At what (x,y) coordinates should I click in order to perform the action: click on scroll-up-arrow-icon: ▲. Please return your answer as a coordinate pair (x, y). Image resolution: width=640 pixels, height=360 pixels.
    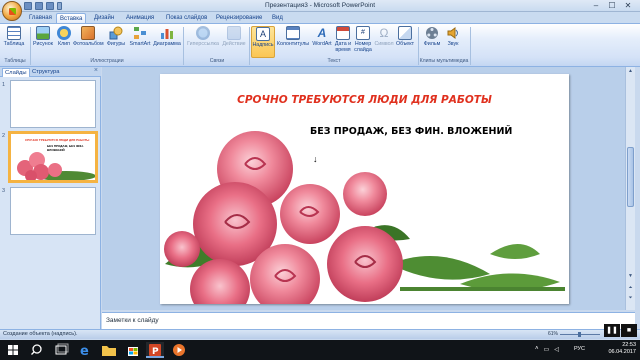
    Looking at the image, I should click on (630, 71).